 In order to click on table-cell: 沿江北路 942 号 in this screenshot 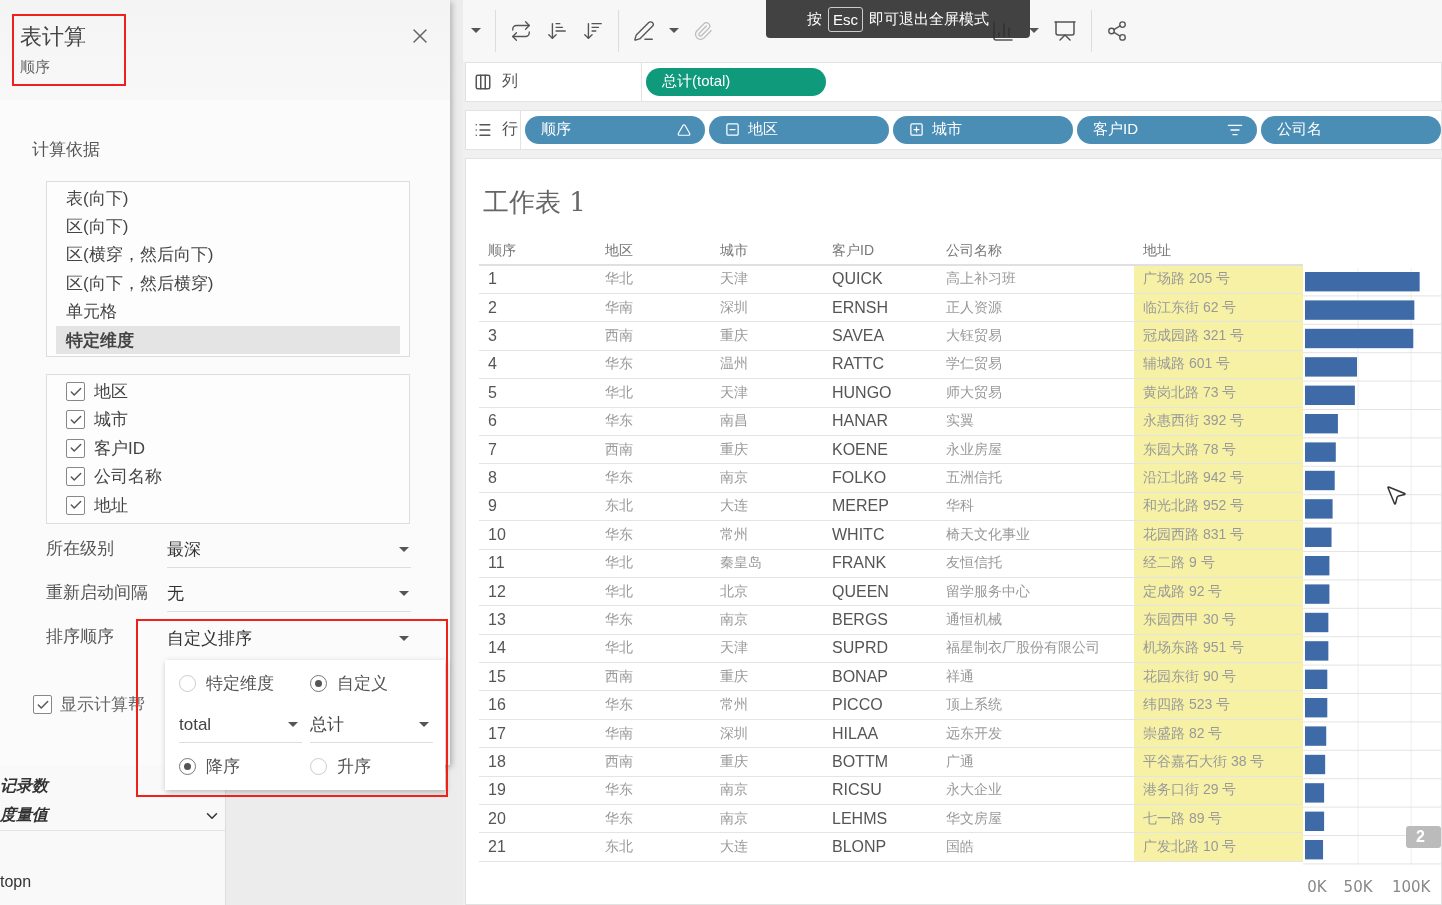, I will do `click(1218, 478)`.